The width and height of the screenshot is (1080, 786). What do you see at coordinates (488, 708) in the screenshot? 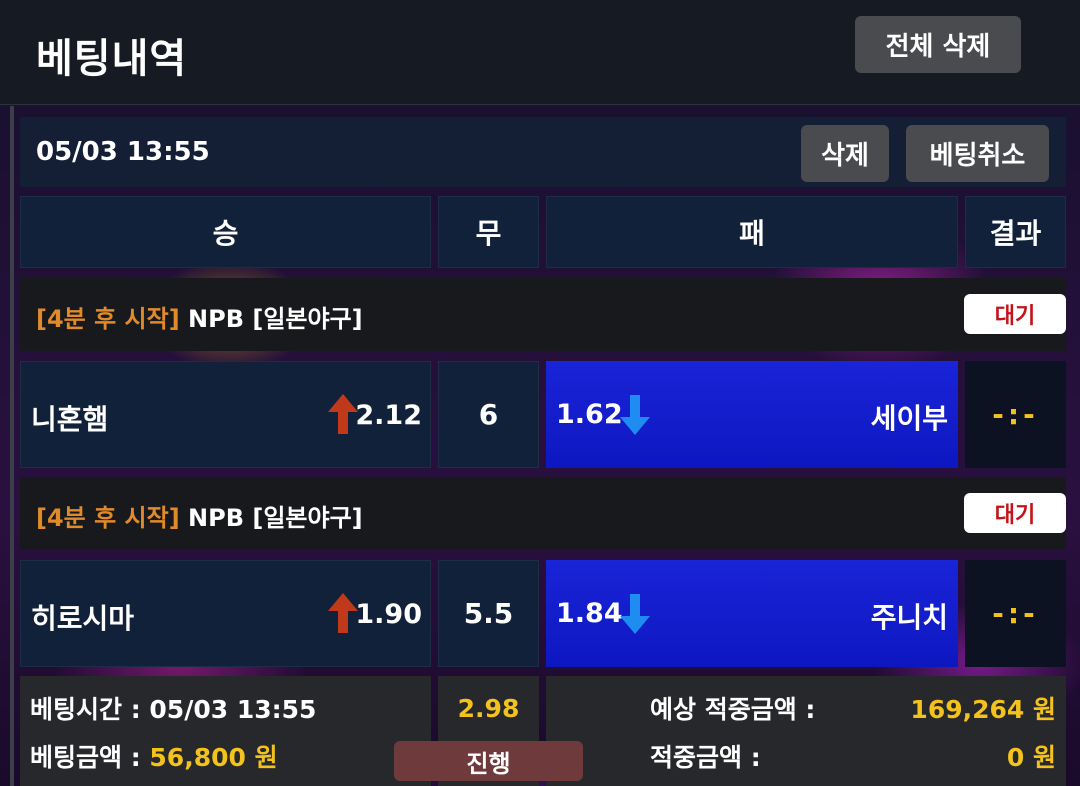
I see `total-odds: 2.98` at bounding box center [488, 708].